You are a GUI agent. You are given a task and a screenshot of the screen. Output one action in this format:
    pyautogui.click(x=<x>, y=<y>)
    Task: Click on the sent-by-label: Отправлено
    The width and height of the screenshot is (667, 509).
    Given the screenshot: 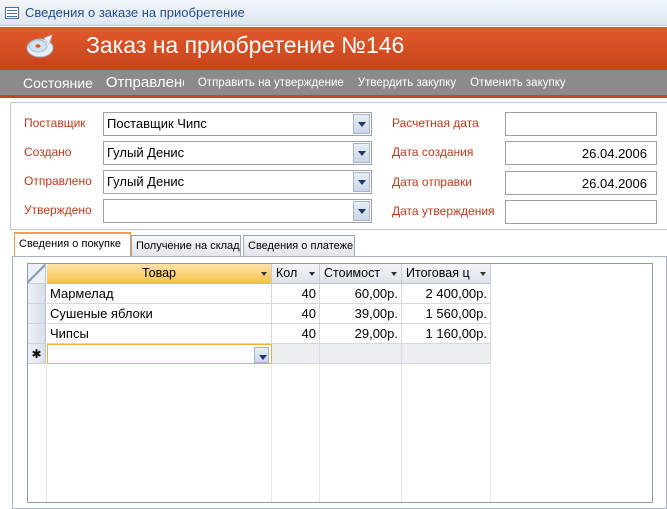 What is the action you would take?
    pyautogui.click(x=58, y=181)
    